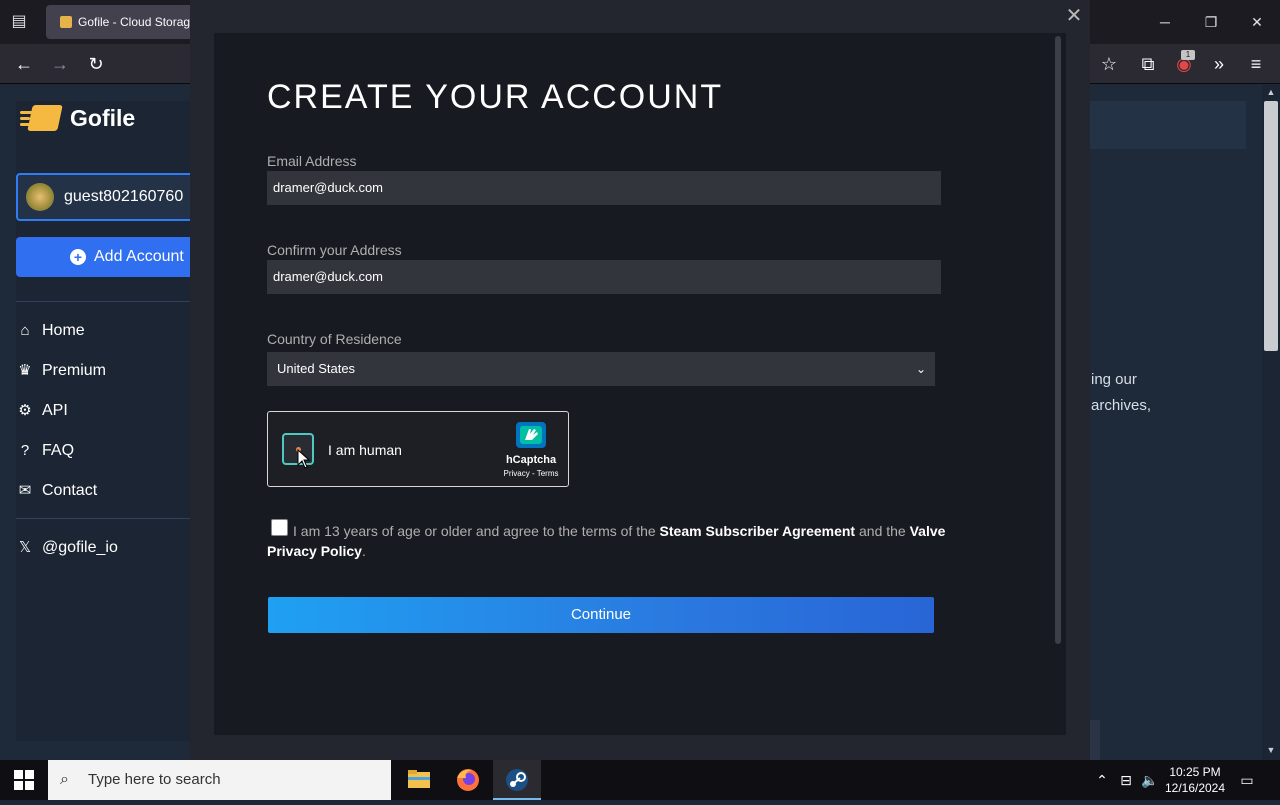 The width and height of the screenshot is (1280, 805). What do you see at coordinates (1109, 64) in the screenshot?
I see `bookmark-star-icon: ☆` at bounding box center [1109, 64].